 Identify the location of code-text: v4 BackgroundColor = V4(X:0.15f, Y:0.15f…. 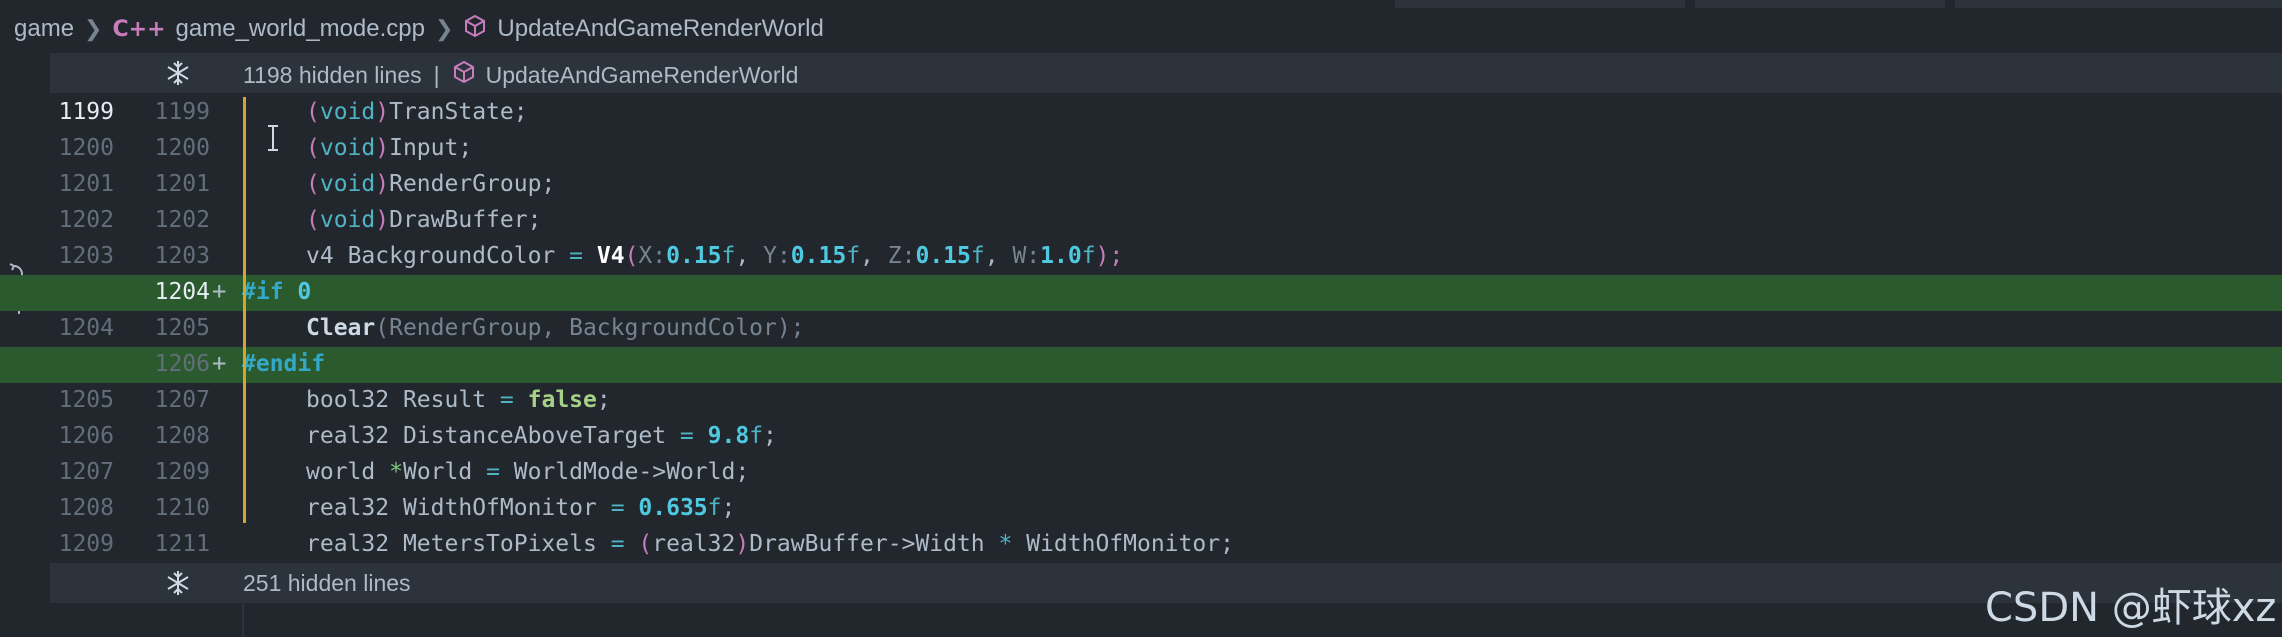
(715, 256).